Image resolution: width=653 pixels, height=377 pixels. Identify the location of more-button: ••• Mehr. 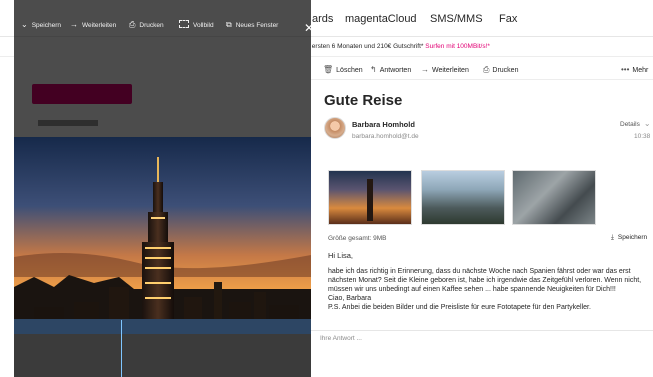
(634, 69).